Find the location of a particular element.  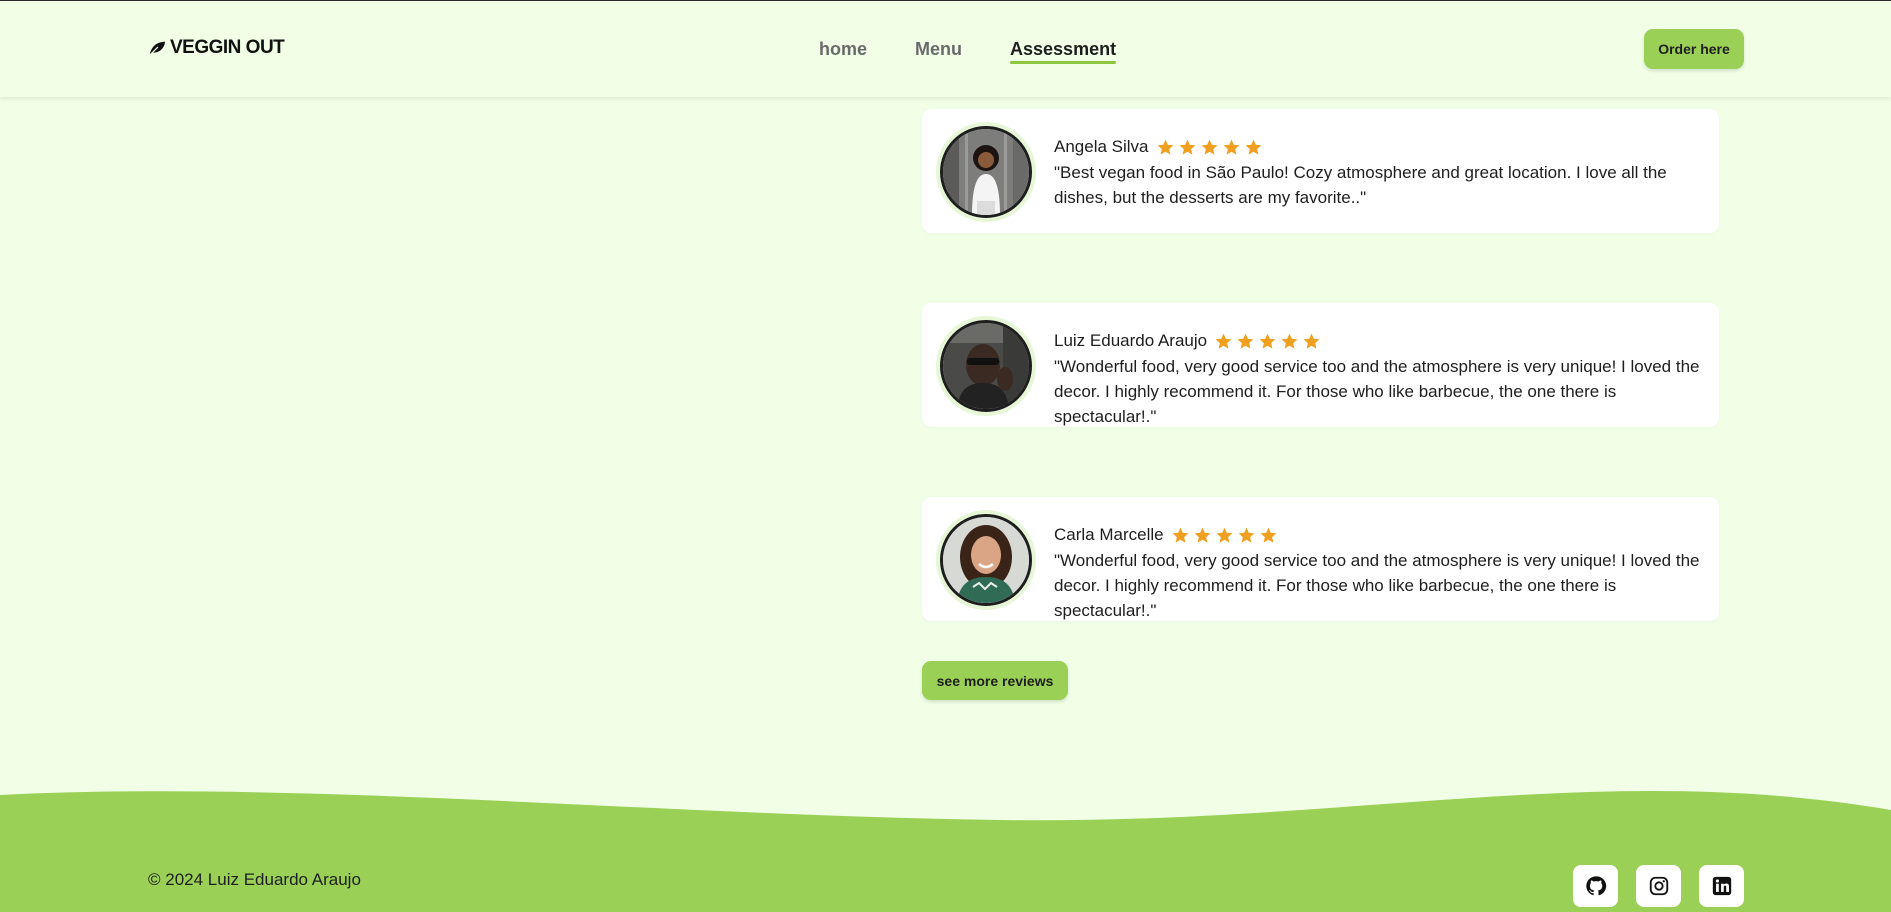

main-nav: home Menu Assessment is located at coordinates (991, 51).